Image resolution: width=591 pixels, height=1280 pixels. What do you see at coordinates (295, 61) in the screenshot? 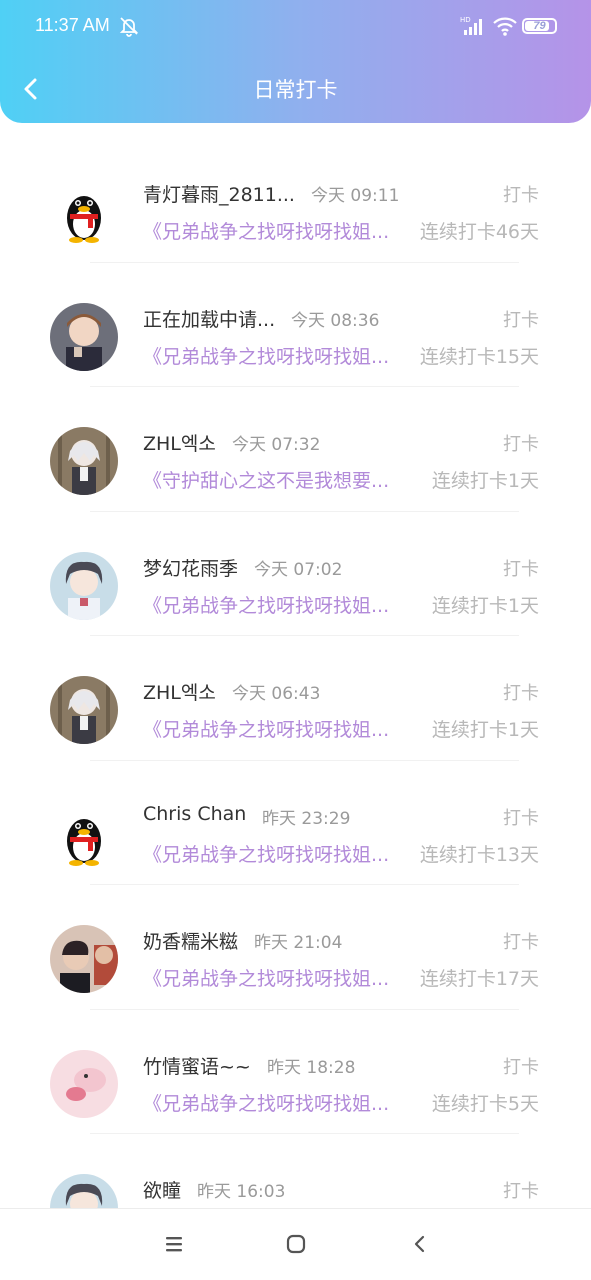
I see `header-bar: 11:37 AM HD 79 日常打卡` at bounding box center [295, 61].